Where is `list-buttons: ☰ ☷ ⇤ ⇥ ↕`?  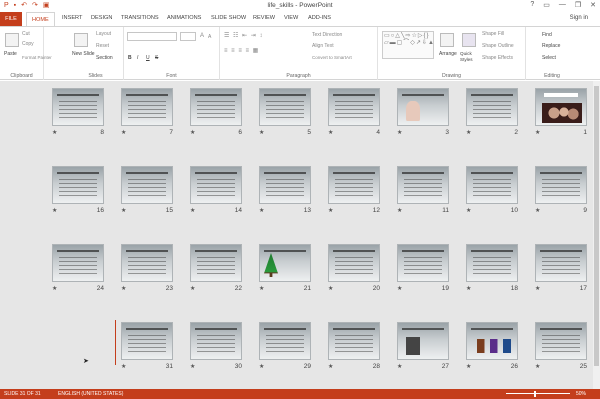 list-buttons: ☰ ☷ ⇤ ⇥ ↕ is located at coordinates (243, 35).